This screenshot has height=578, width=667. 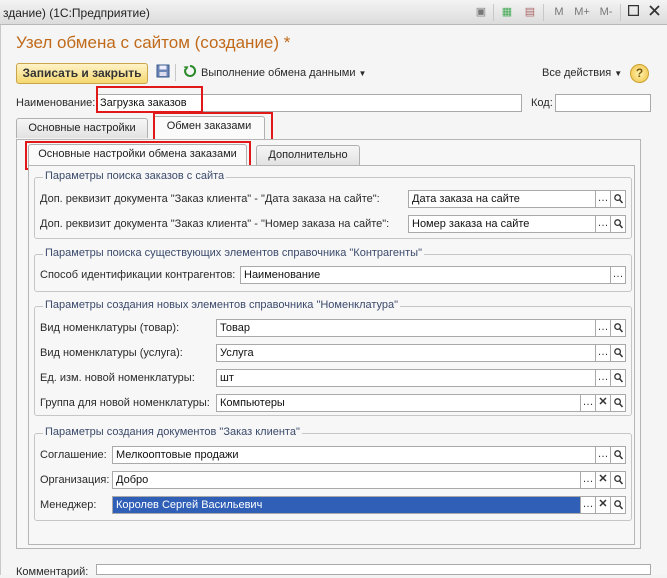 What do you see at coordinates (406, 378) in the screenshot?
I see `unit-field: шт` at bounding box center [406, 378].